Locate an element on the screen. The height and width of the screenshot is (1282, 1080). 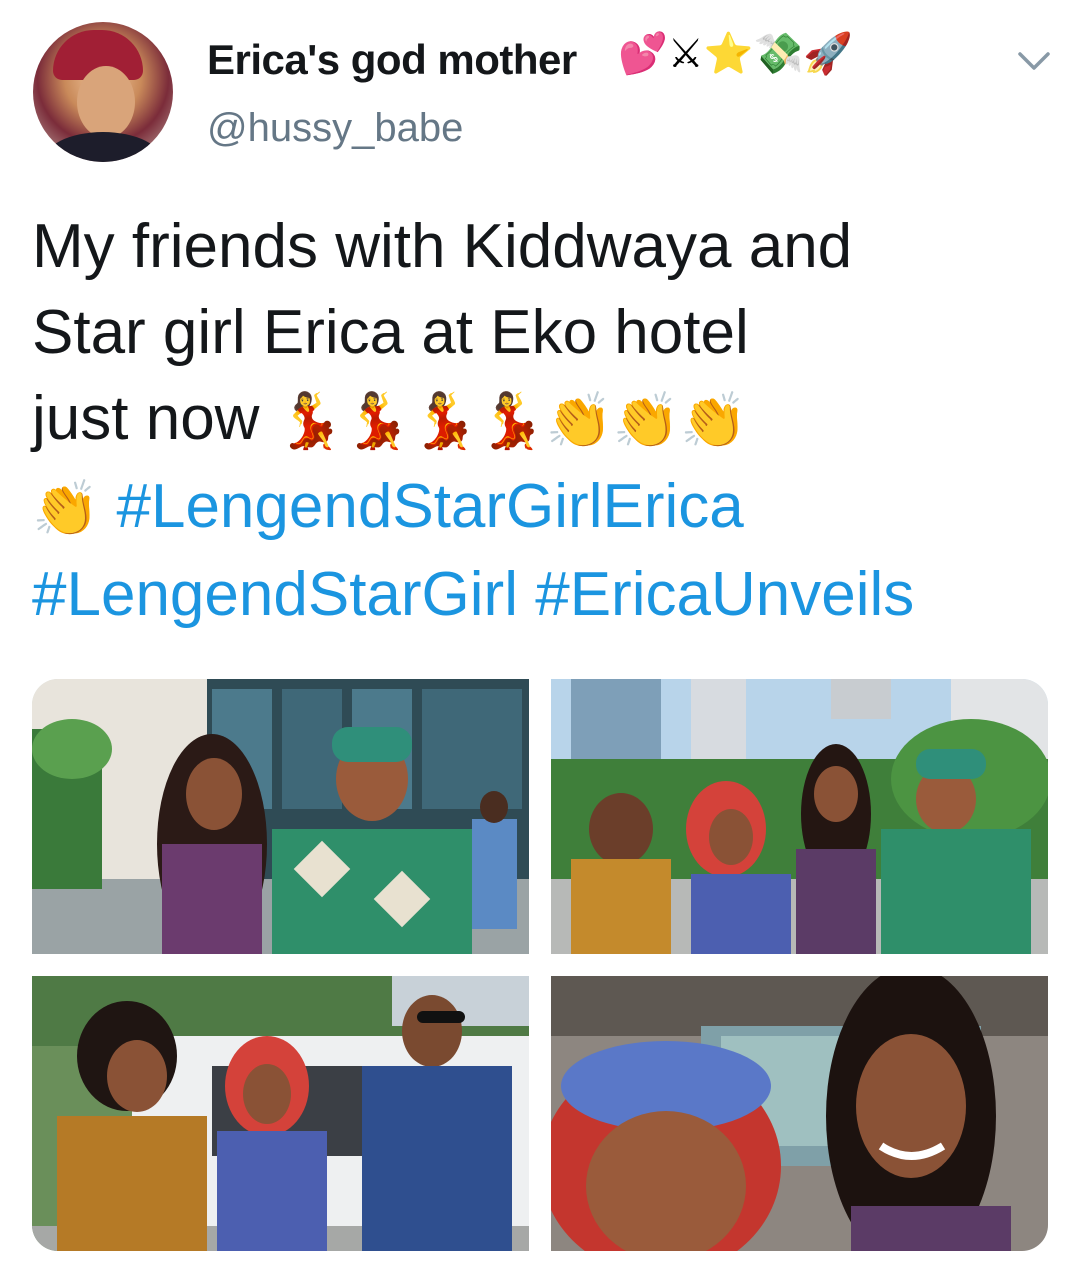
display-name: Erica's god mother is located at coordinates (392, 60).